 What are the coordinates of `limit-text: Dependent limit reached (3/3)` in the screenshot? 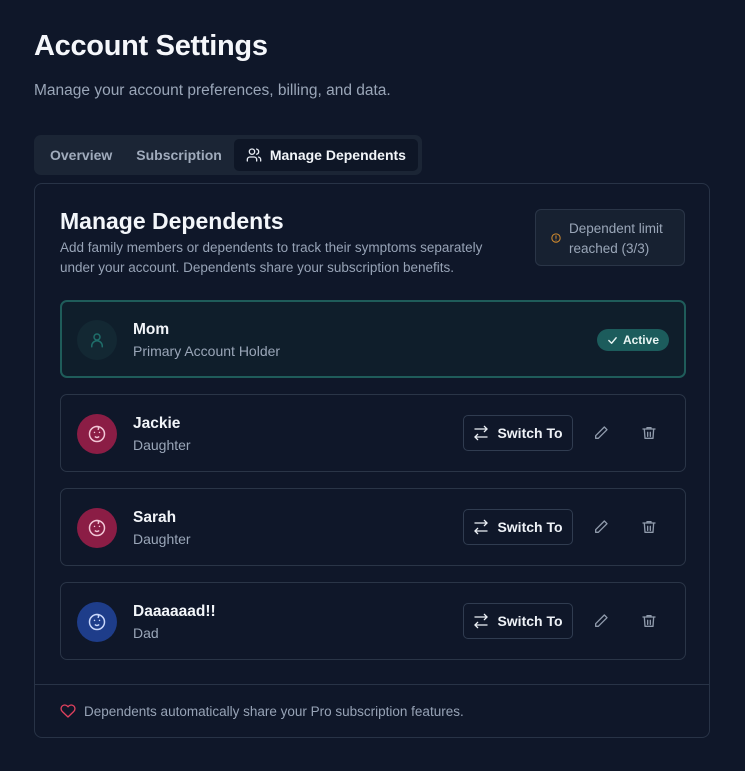 It's located at (616, 238).